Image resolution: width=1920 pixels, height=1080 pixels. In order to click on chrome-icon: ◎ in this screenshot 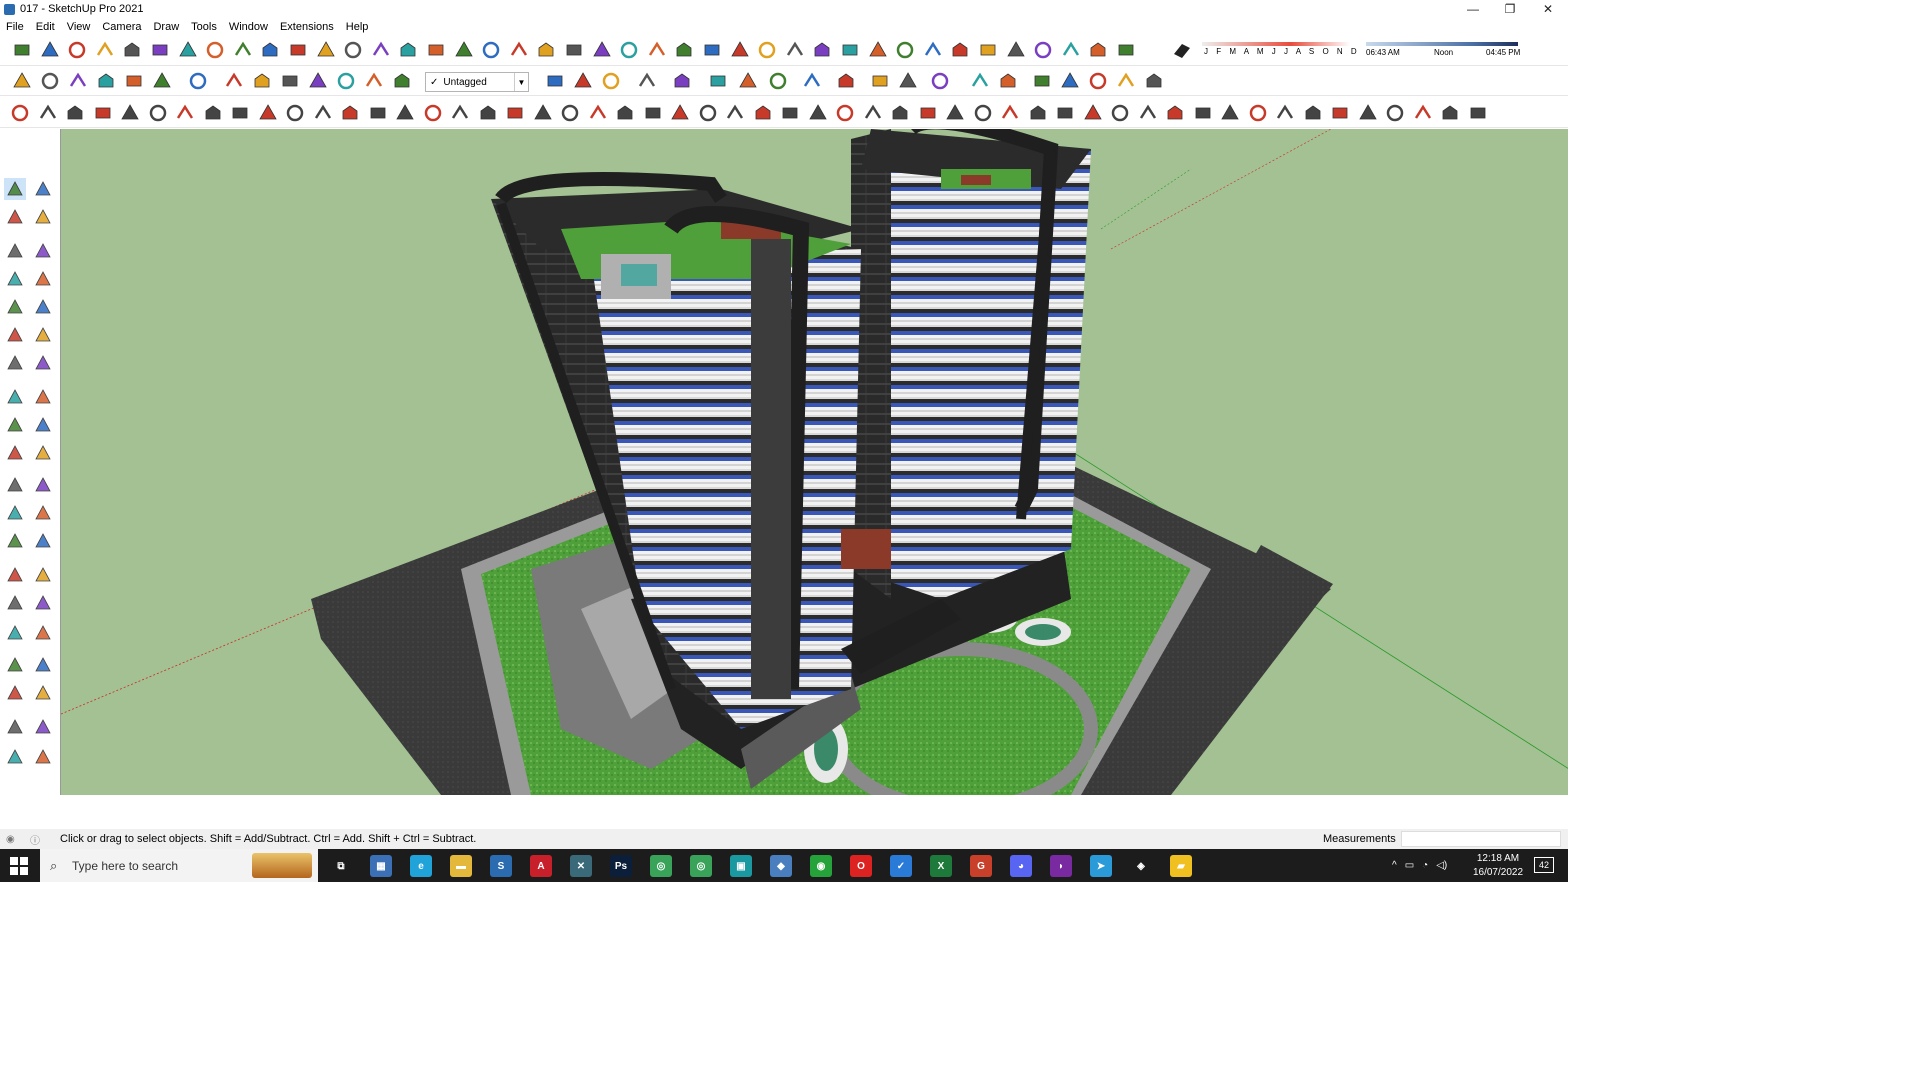, I will do `click(661, 866)`.